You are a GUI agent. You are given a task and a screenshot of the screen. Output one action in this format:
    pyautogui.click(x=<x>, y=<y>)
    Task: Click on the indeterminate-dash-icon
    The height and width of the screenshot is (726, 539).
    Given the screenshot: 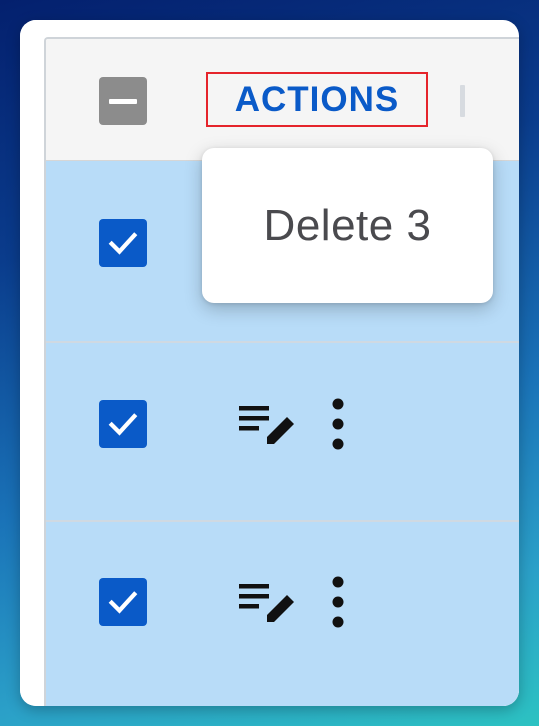 What is the action you would take?
    pyautogui.click(x=123, y=101)
    